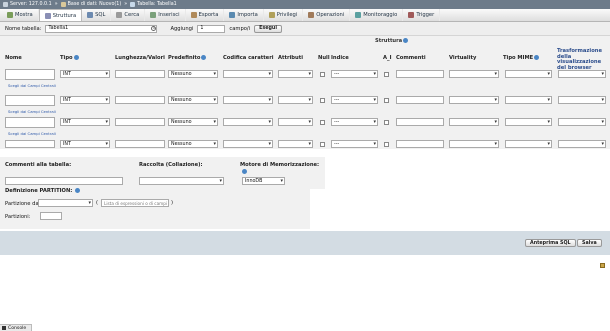 The height and width of the screenshot is (331, 610). I want to click on console-toggle: Console, so click(16, 327).